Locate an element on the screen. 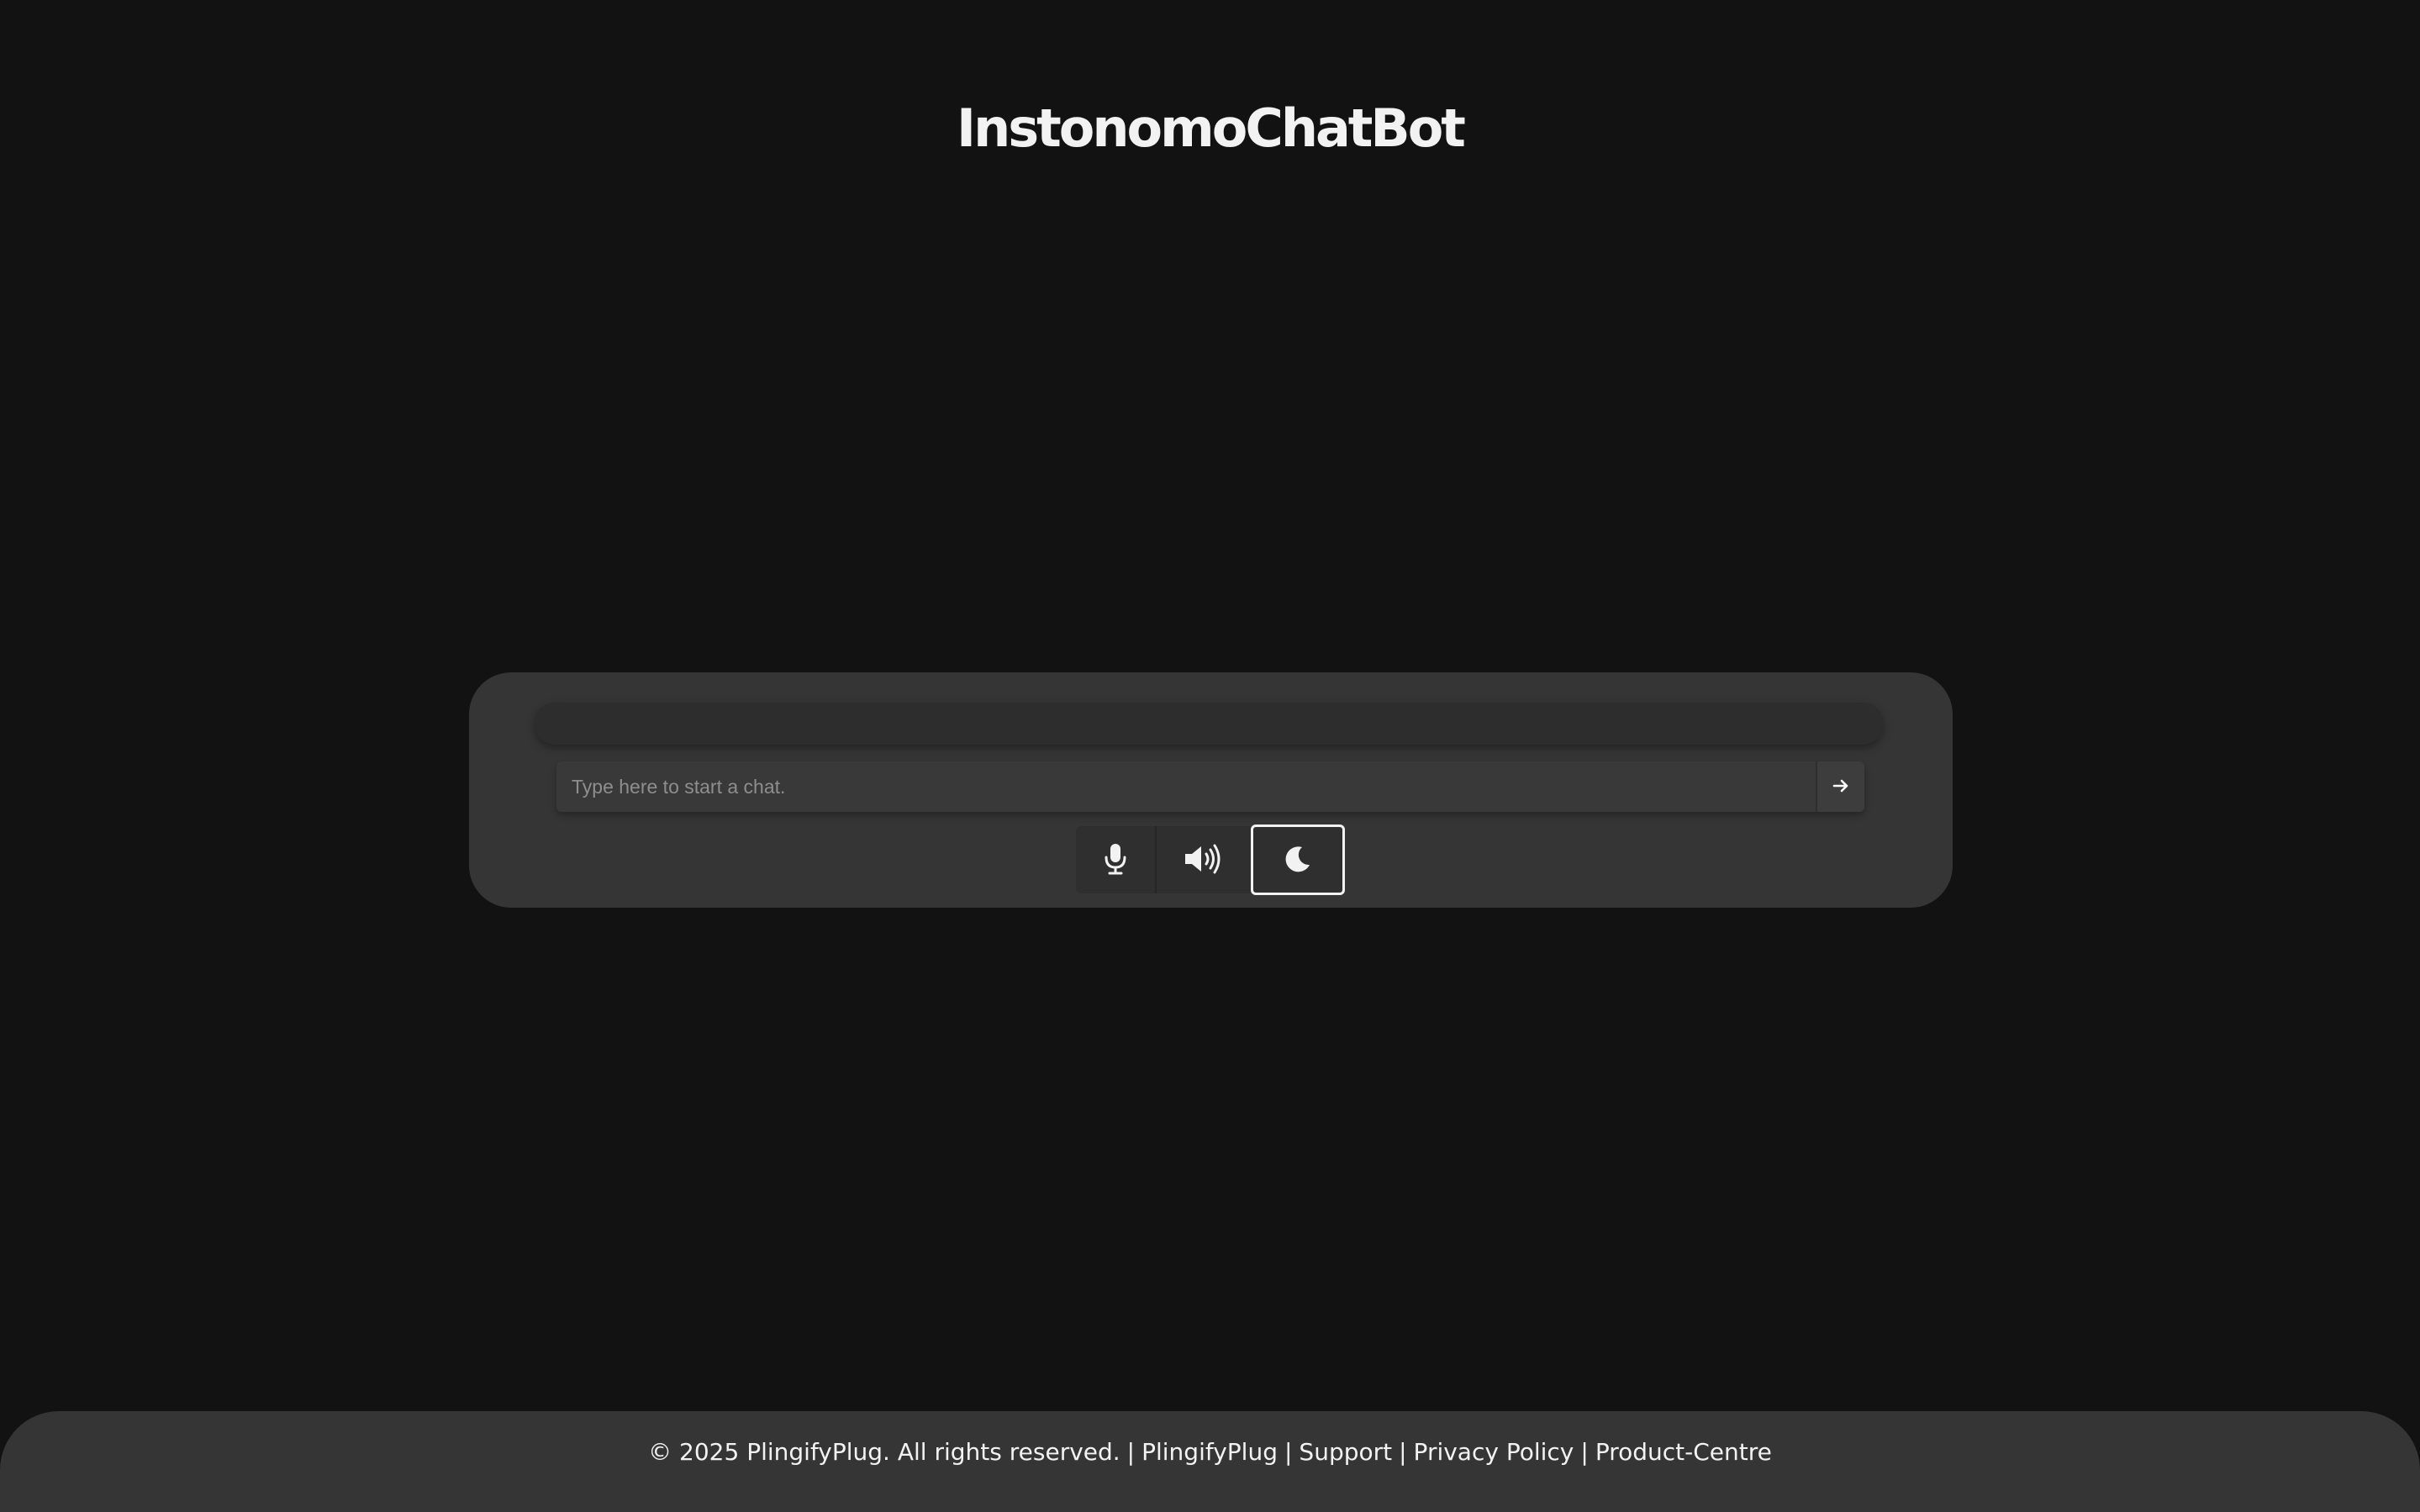  chat-input-row is located at coordinates (1210, 786).